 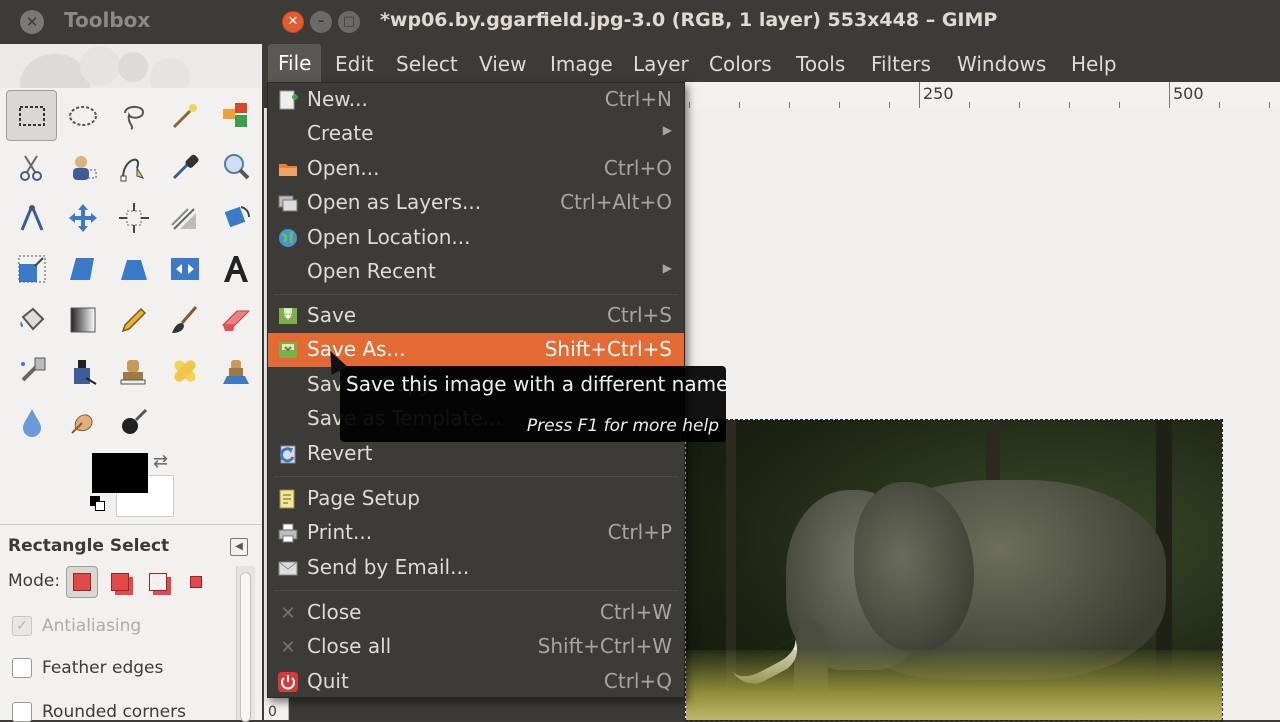 What do you see at coordinates (476, 613) in the screenshot?
I see `menu-item-close: ✕ Close Ctrl+W` at bounding box center [476, 613].